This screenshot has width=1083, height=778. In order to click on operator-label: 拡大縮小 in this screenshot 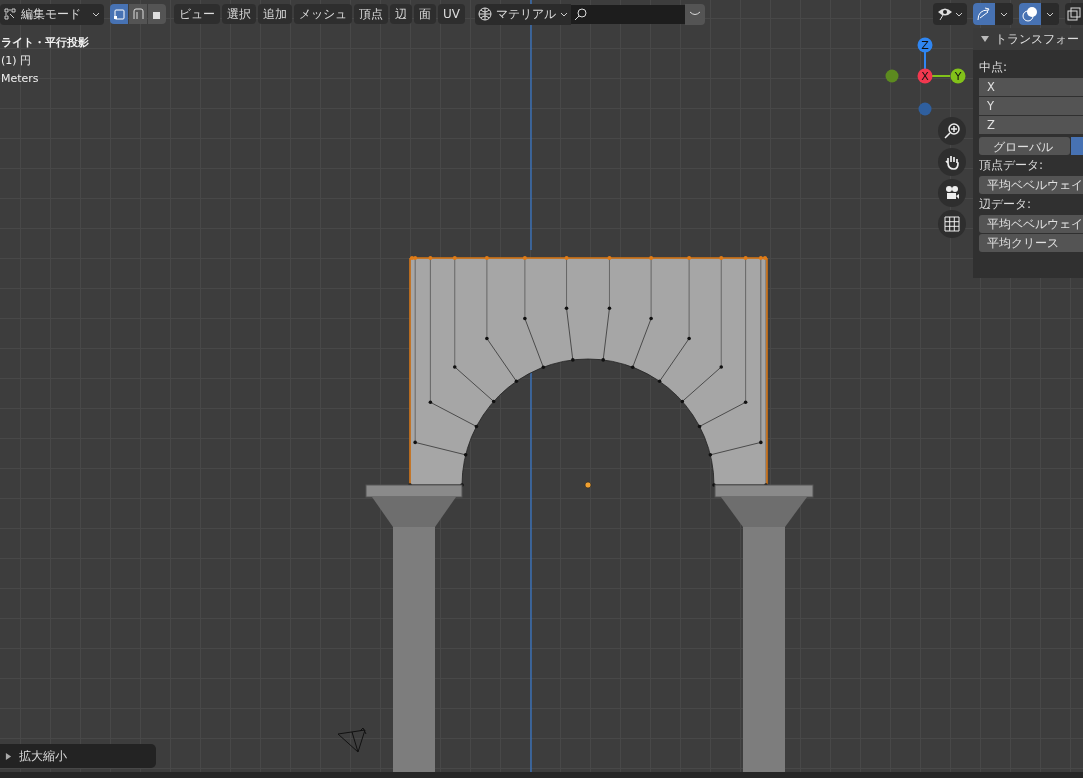, I will do `click(43, 756)`.